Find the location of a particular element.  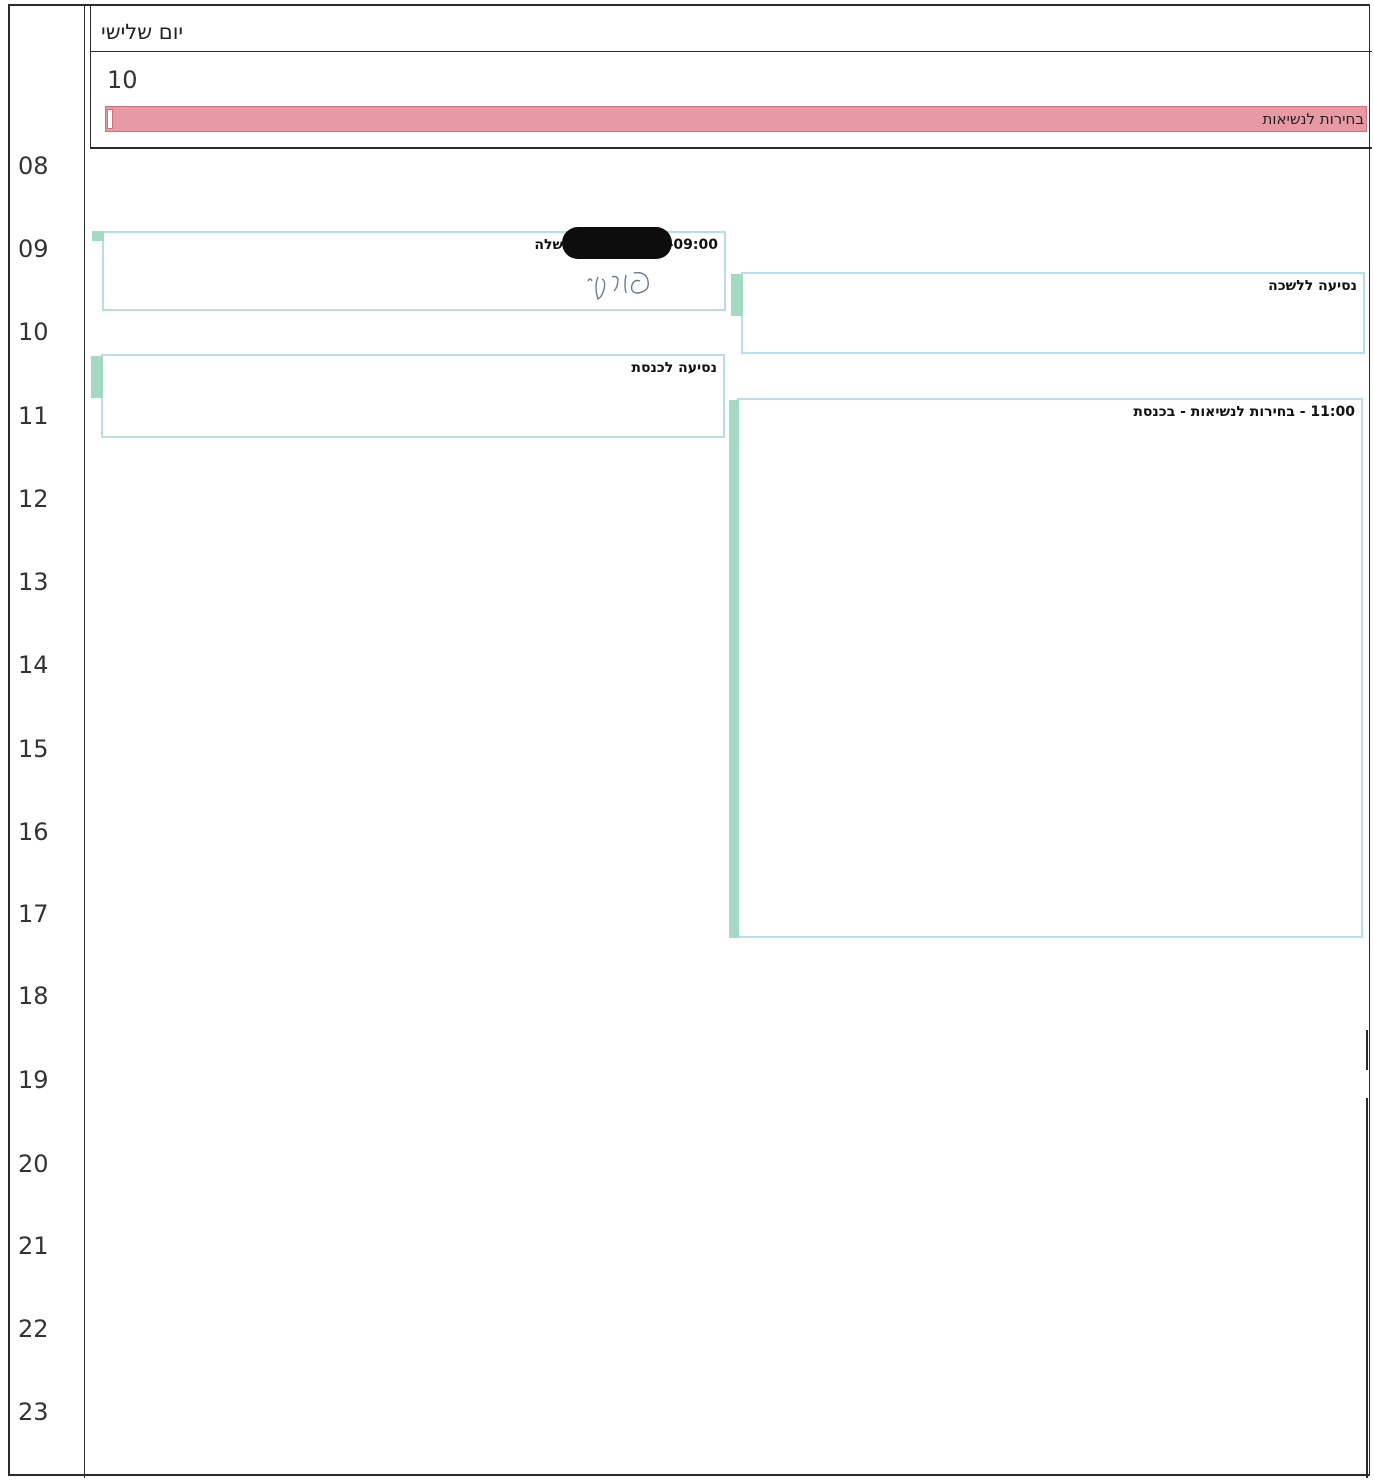

hour-label: 20 is located at coordinates (33, 1164).